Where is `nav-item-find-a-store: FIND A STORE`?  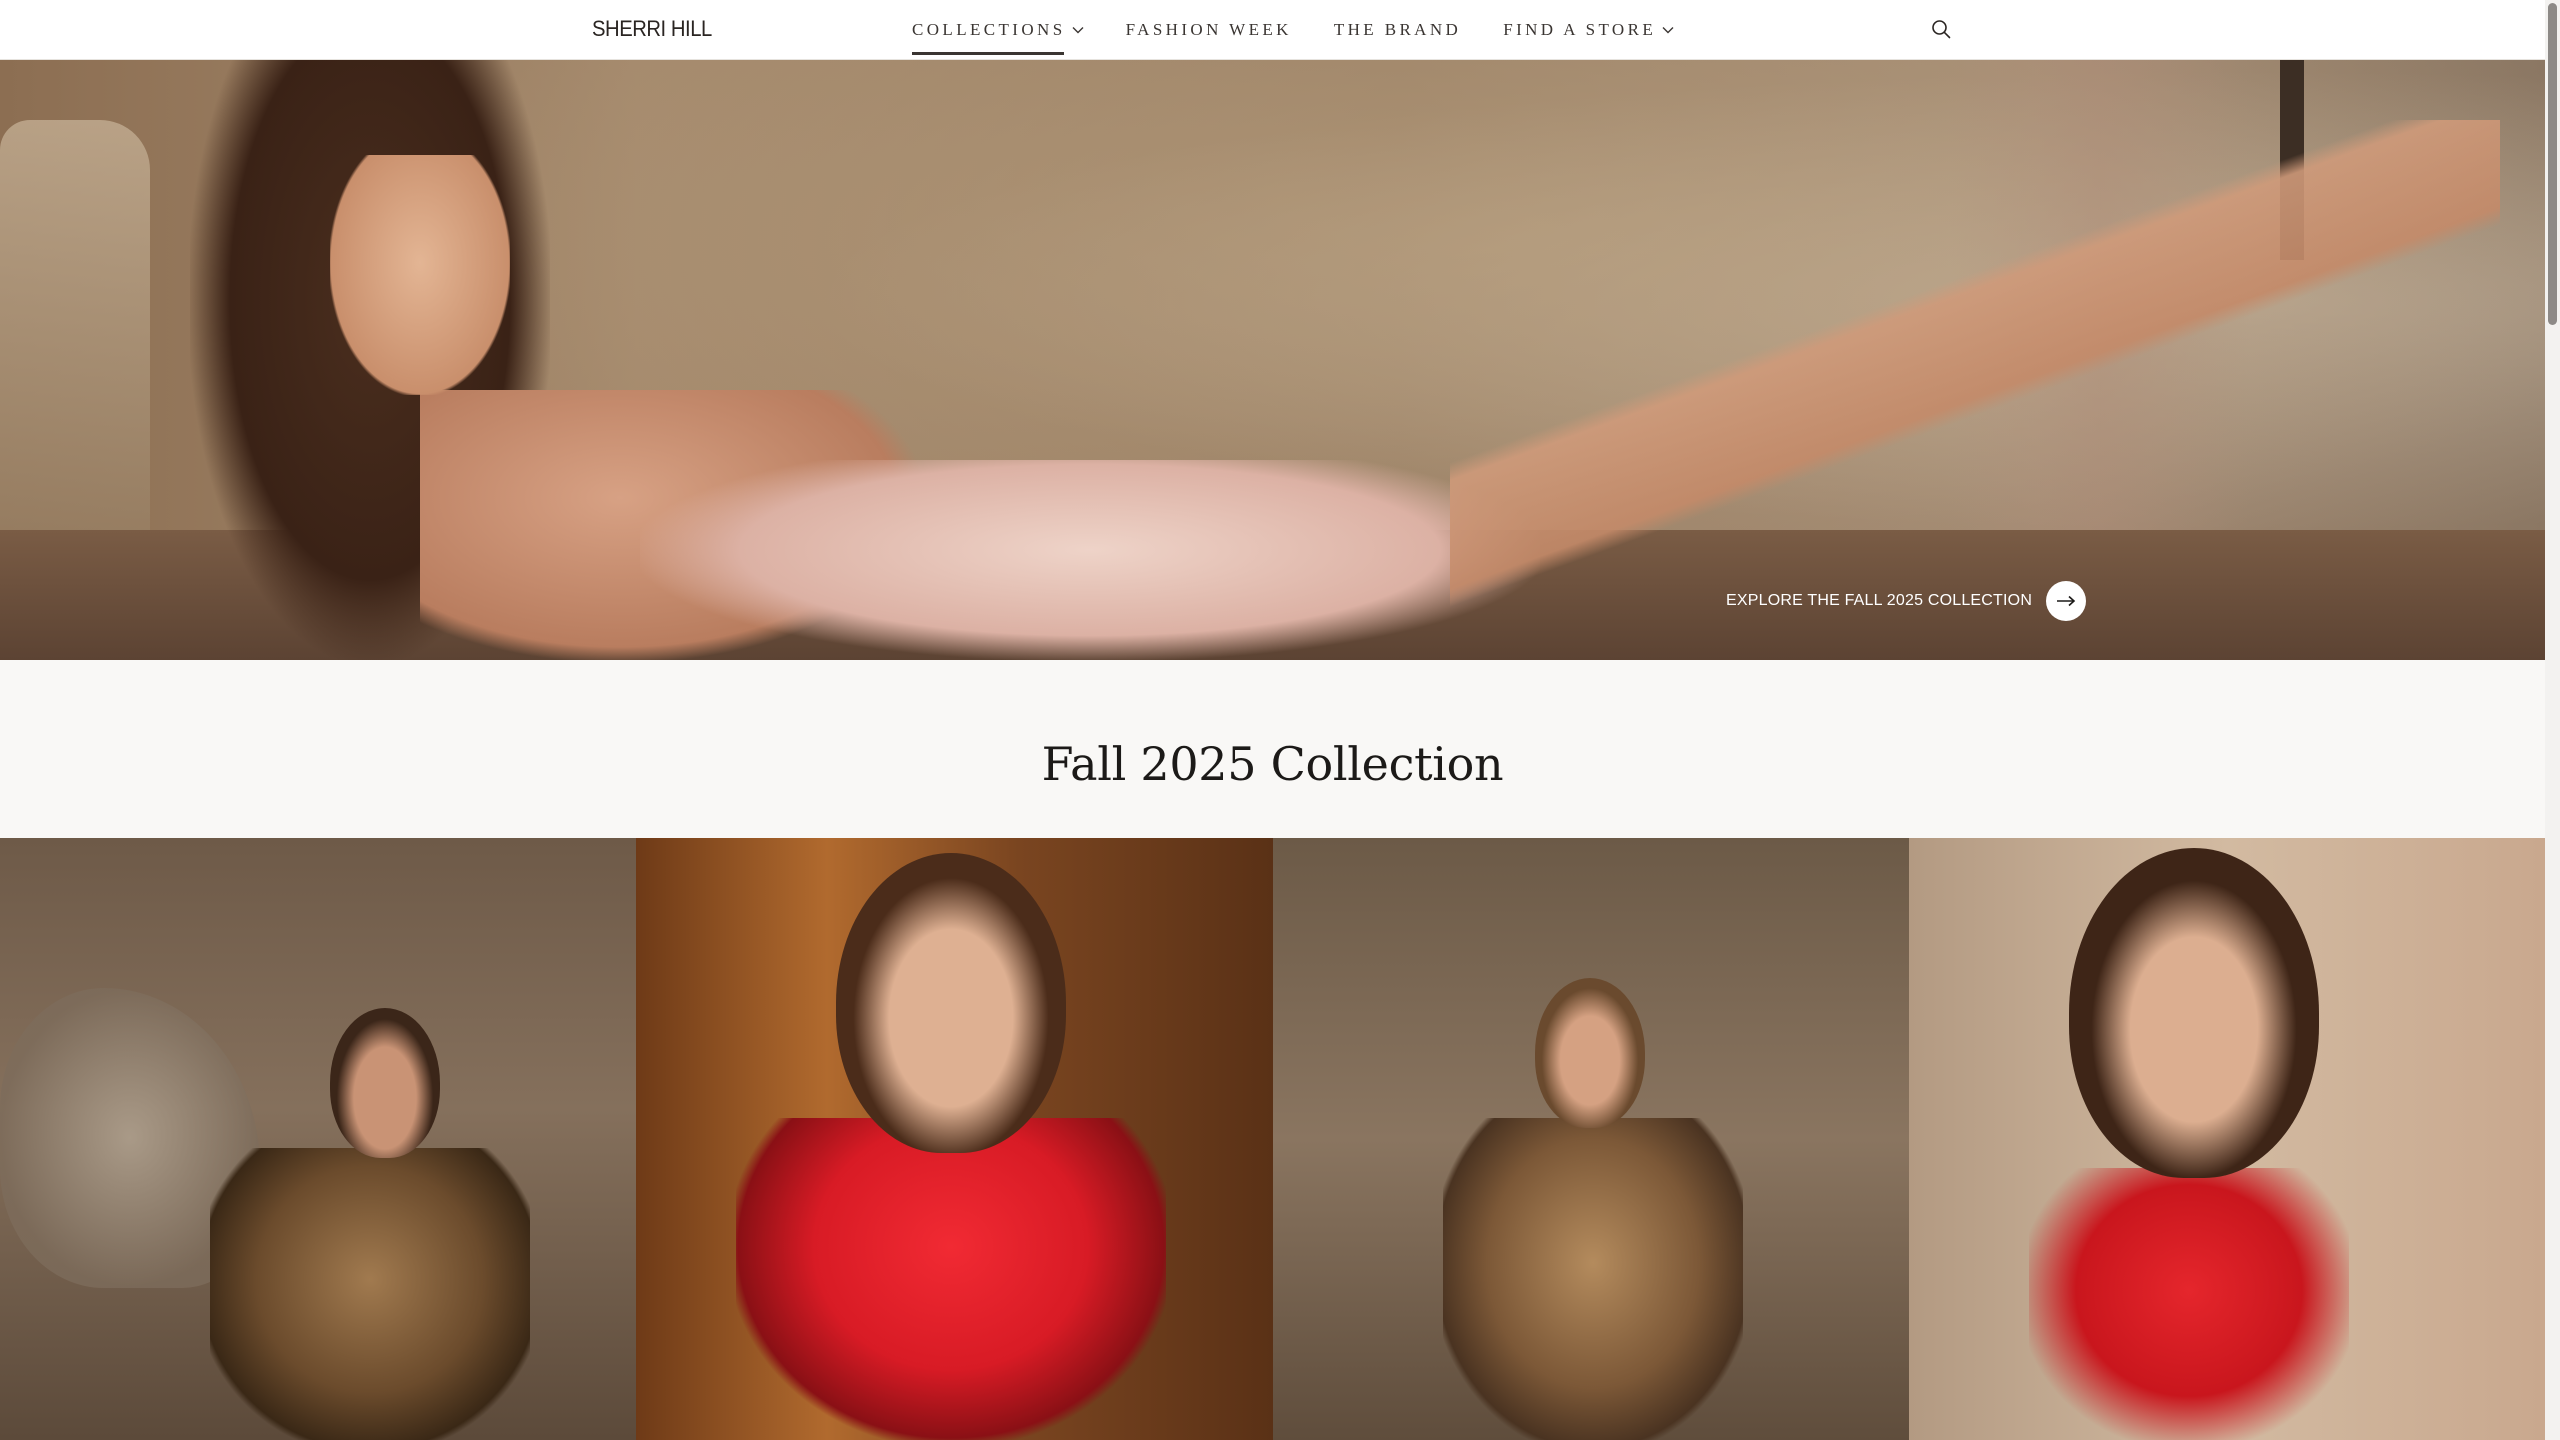 nav-item-find-a-store: FIND A STORE is located at coordinates (1588, 30).